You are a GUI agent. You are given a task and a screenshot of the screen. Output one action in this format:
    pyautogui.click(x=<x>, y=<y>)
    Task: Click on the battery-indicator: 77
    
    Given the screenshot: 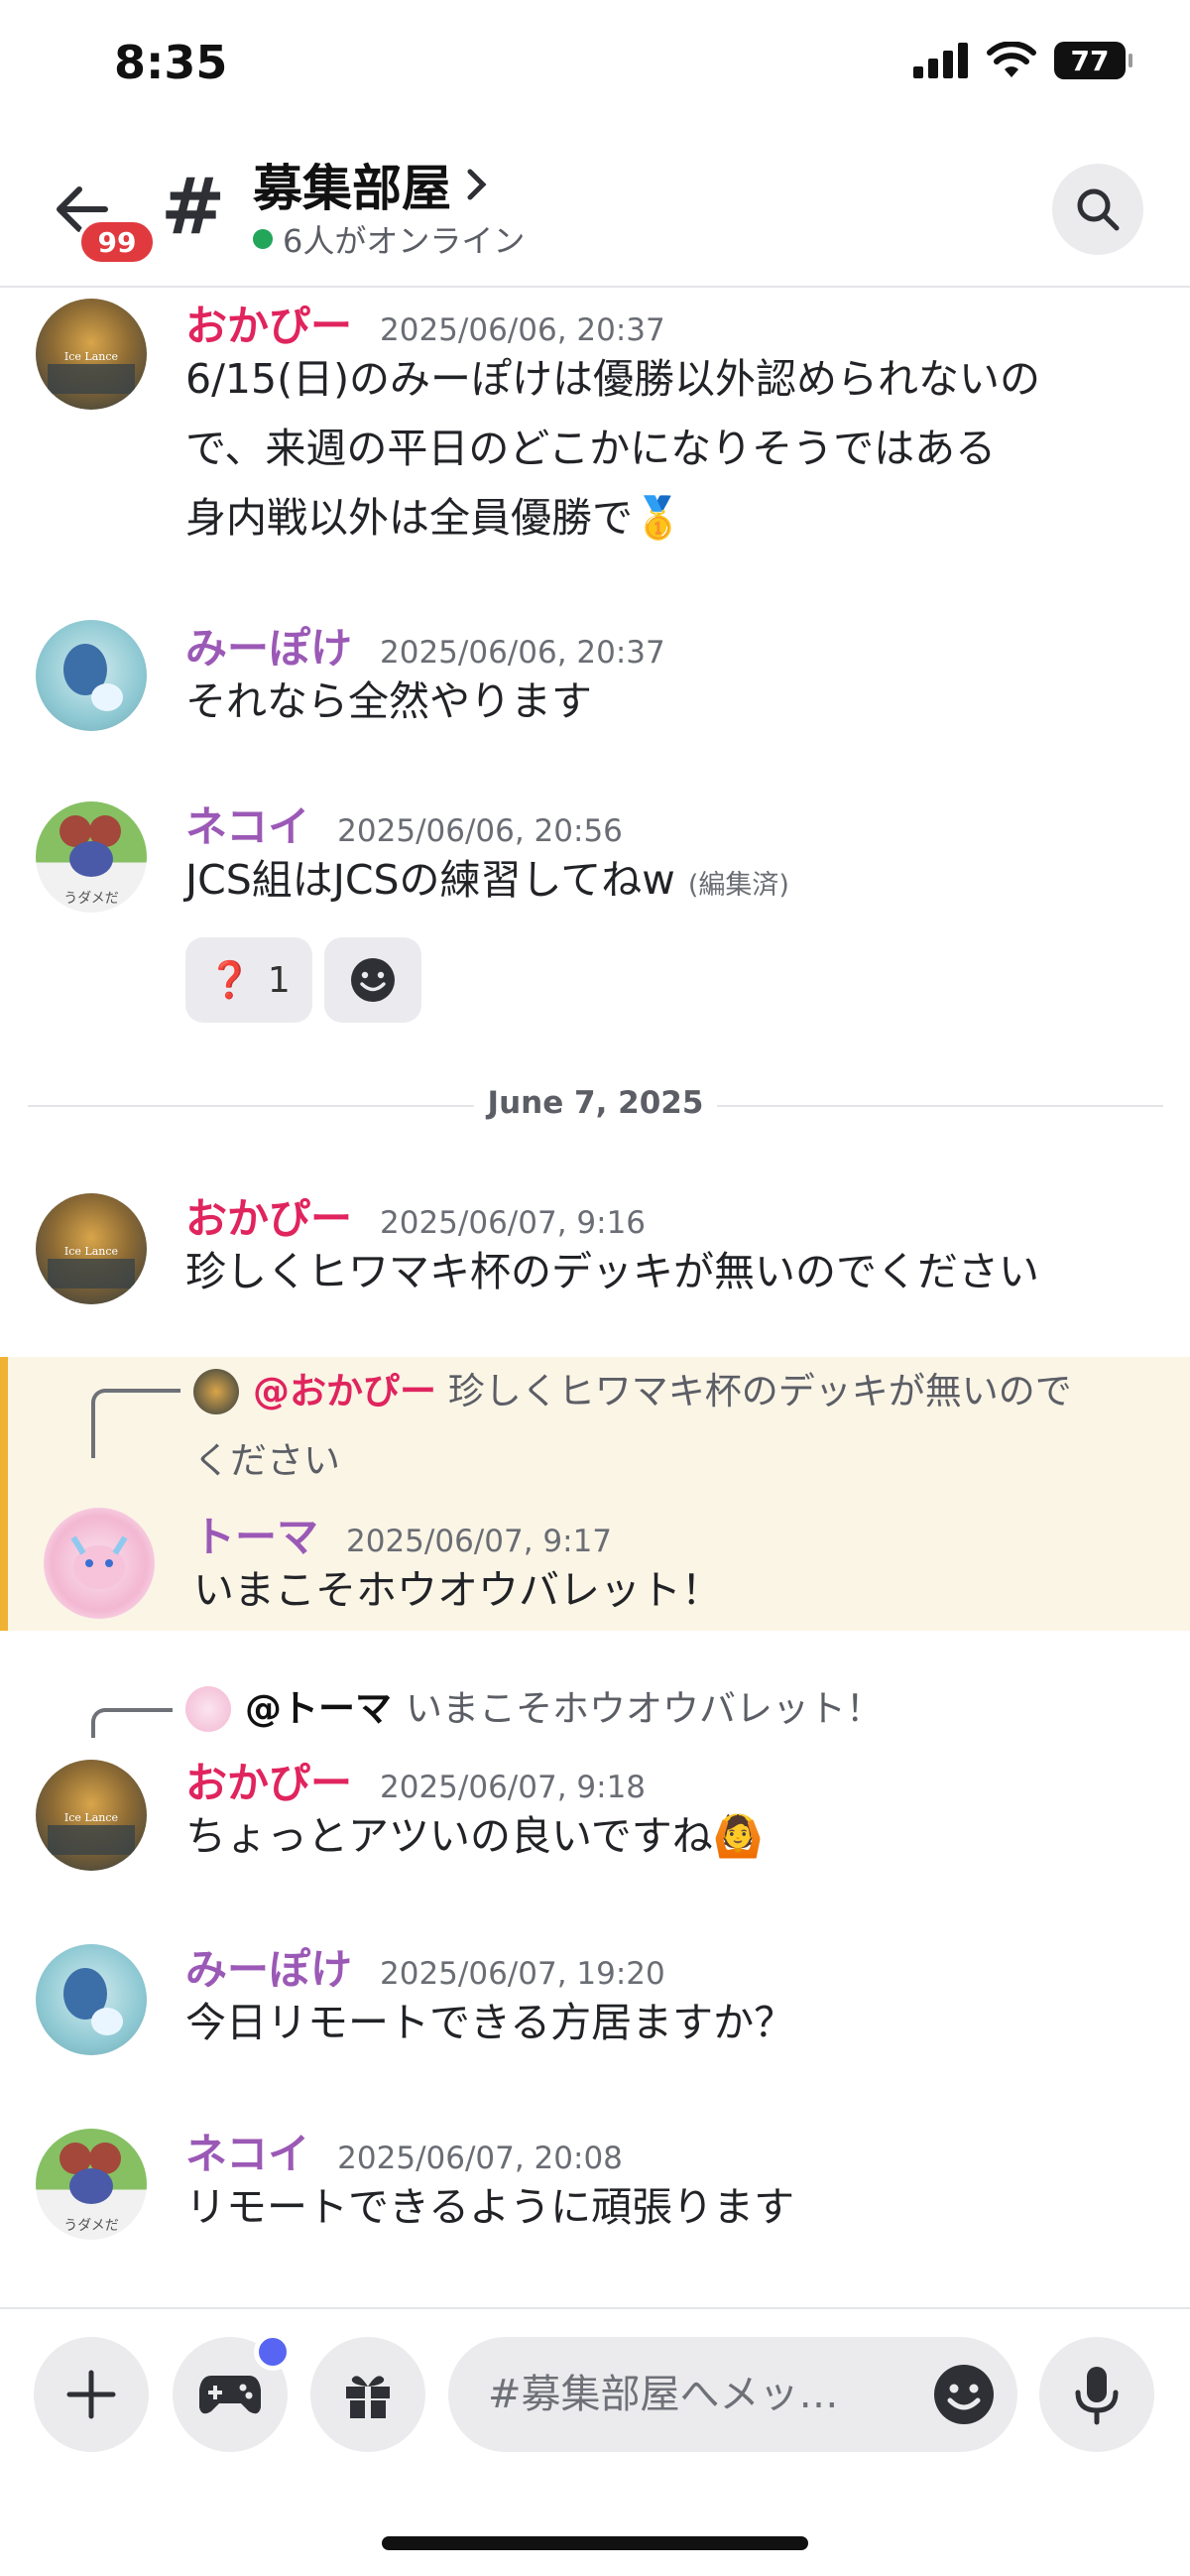 What is the action you would take?
    pyautogui.click(x=1093, y=60)
    